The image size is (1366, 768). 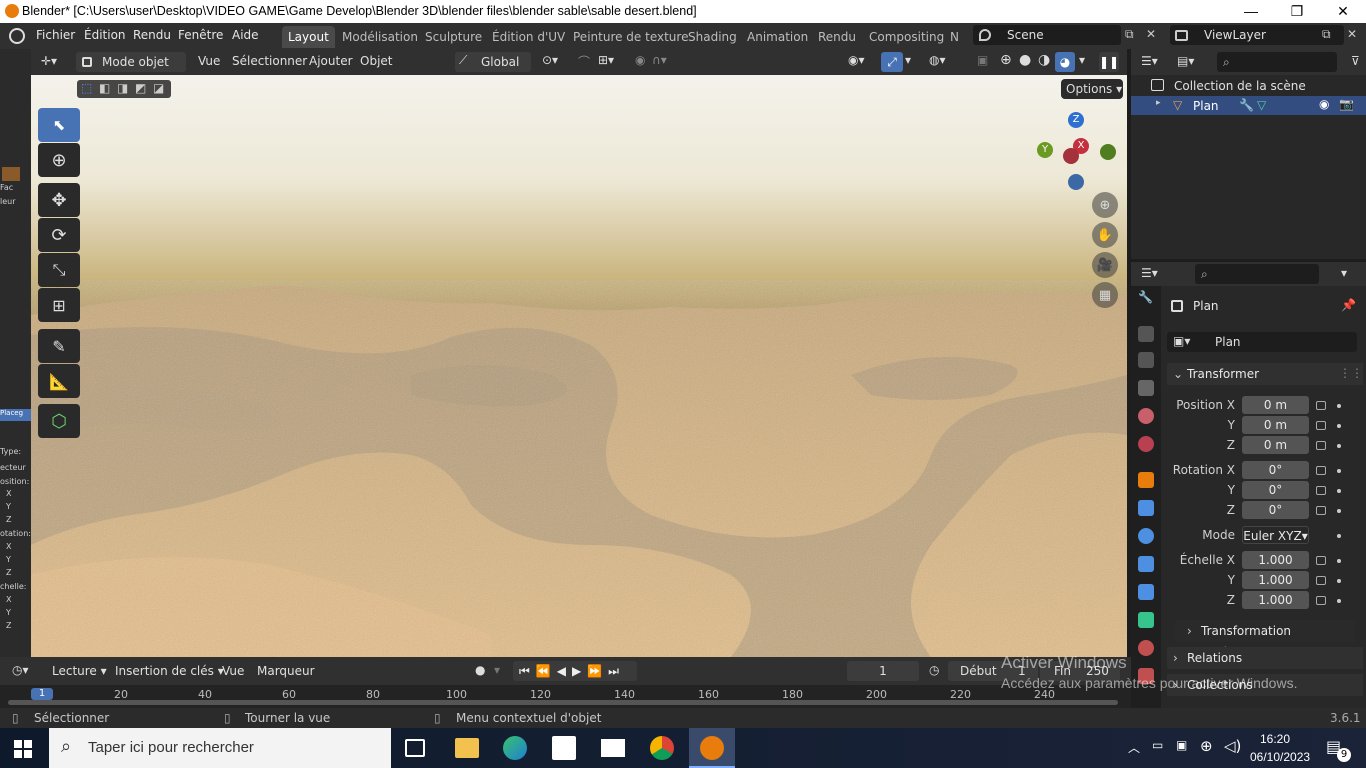 What do you see at coordinates (1109, 62) in the screenshot?
I see `pause-render-icon: ❚❚` at bounding box center [1109, 62].